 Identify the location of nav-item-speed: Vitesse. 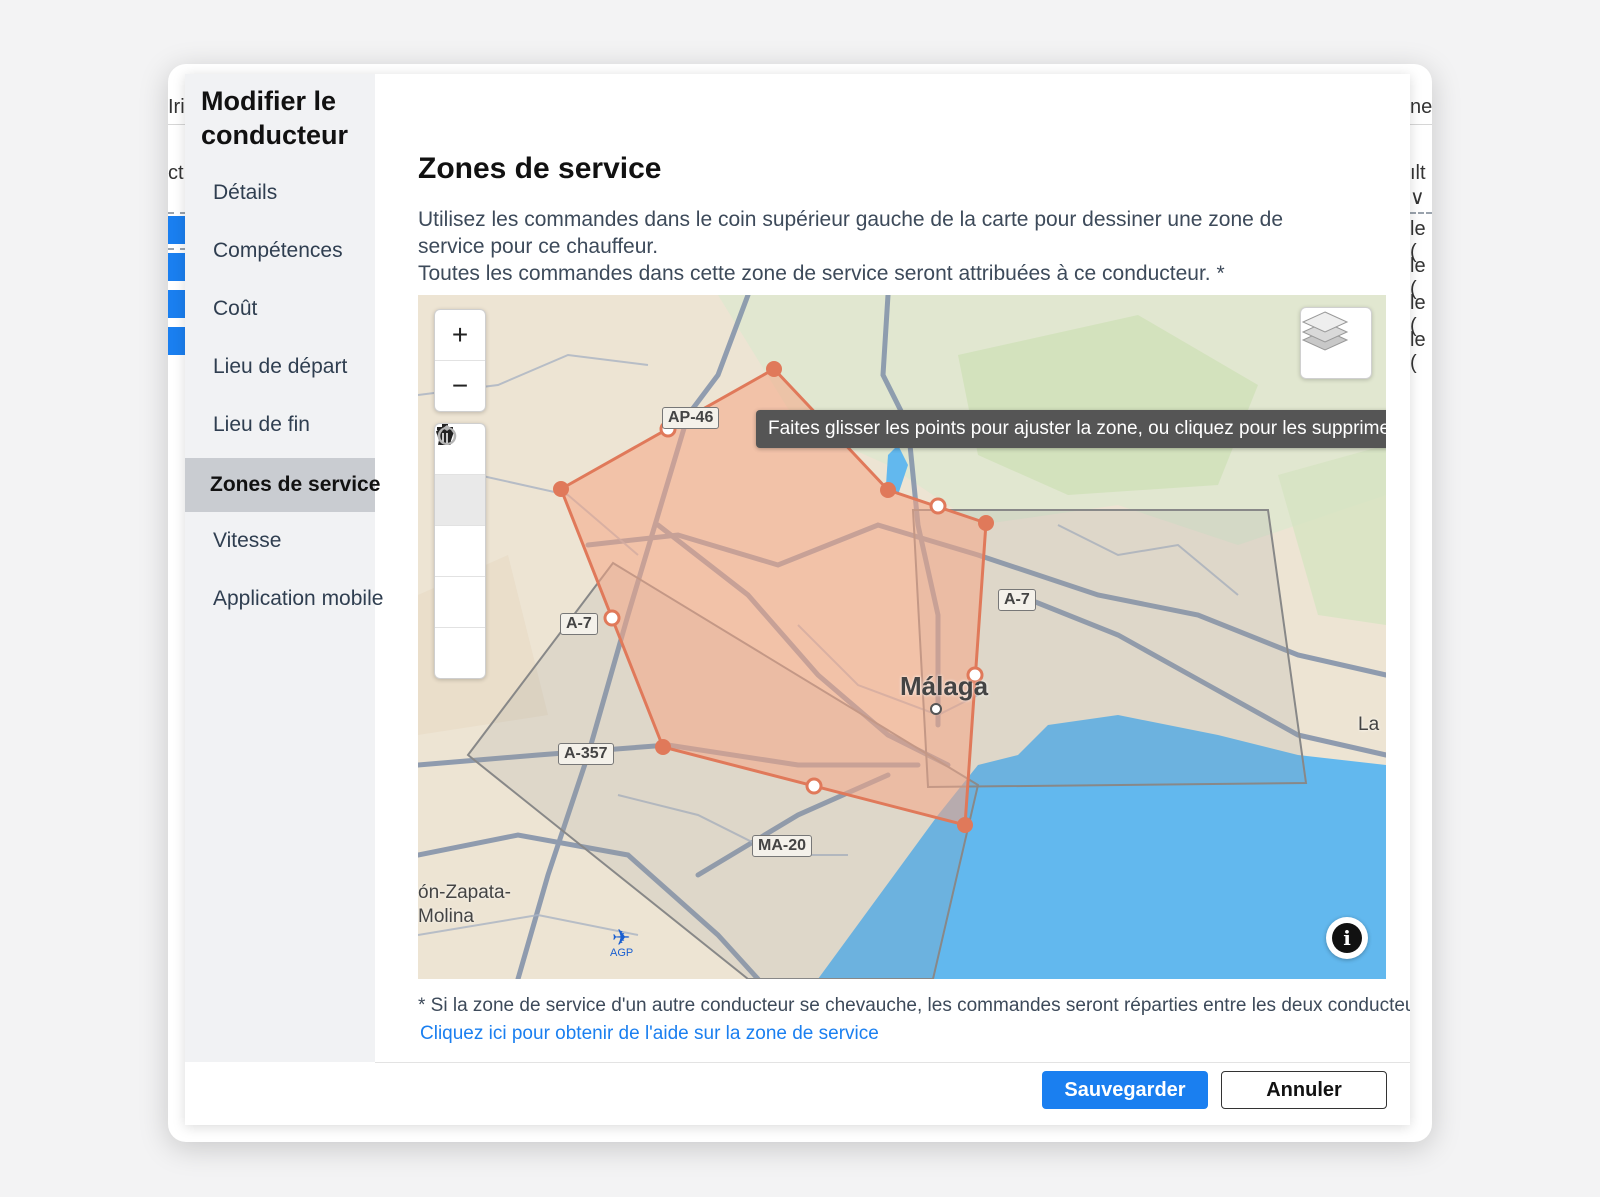
(280, 541).